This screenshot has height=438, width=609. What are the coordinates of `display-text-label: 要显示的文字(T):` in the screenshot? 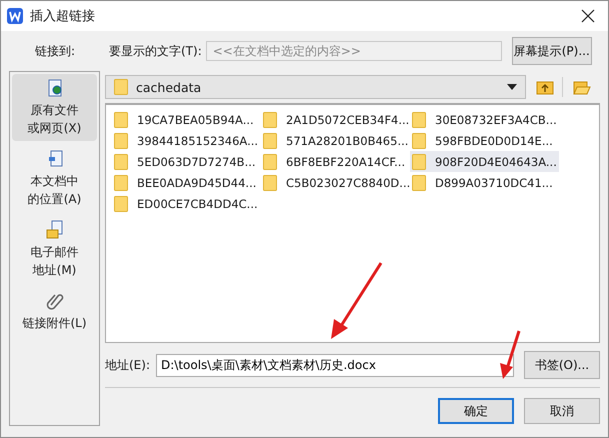 It's located at (155, 51).